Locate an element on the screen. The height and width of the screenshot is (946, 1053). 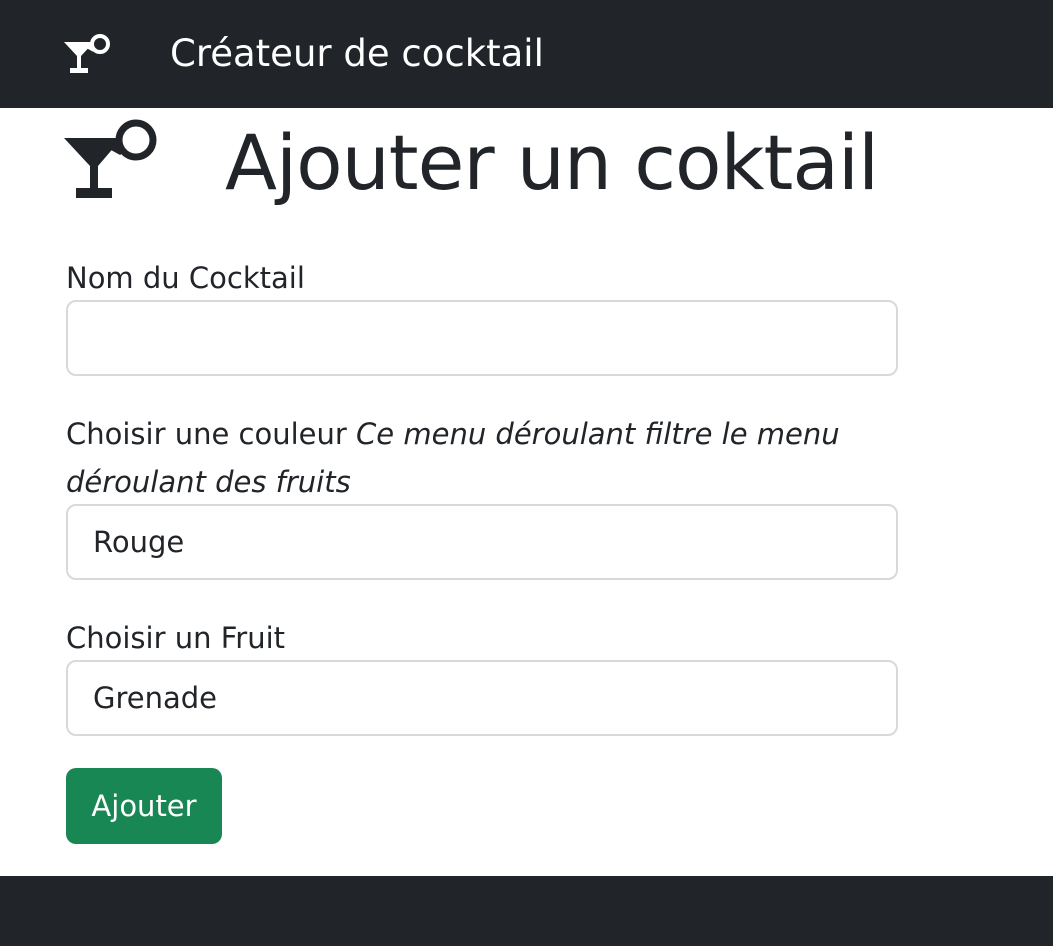
name-label: Nom du Cocktail is located at coordinates (185, 278).